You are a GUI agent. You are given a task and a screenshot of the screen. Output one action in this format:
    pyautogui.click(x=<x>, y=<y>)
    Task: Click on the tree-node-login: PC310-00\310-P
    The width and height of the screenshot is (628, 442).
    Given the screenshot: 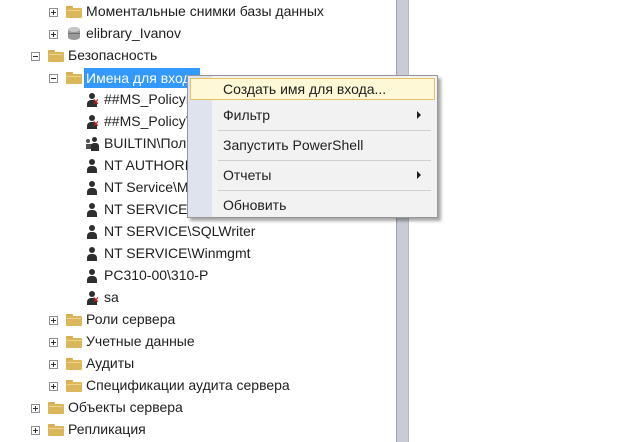 What is the action you would take?
    pyautogui.click(x=195, y=276)
    